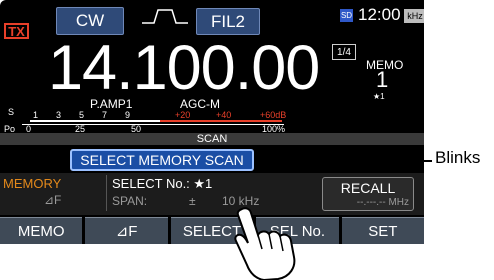 This screenshot has height=280, width=494. I want to click on mode-label: CW, so click(90, 20).